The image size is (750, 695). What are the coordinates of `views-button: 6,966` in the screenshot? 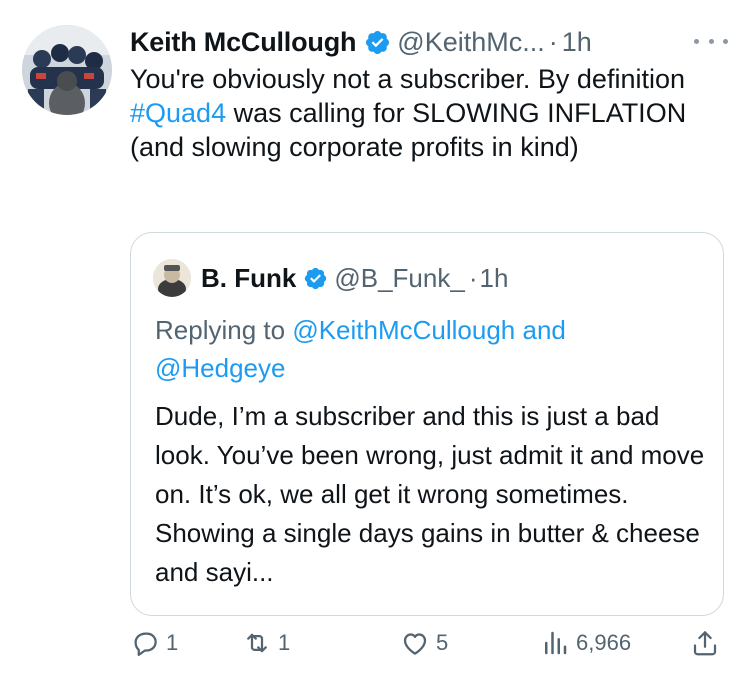 It's located at (585, 643).